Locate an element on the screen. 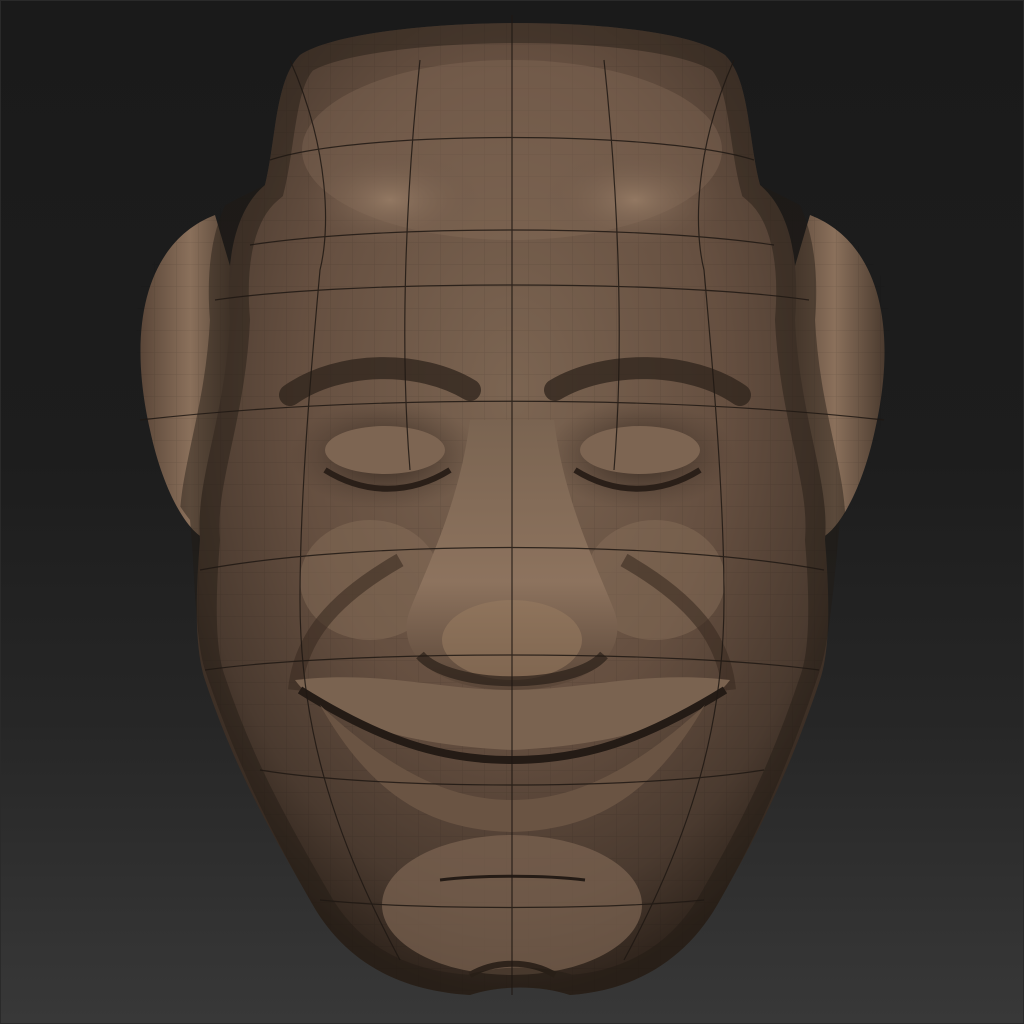 The height and width of the screenshot is (1024, 1024). right-brow is located at coordinates (635, 200).